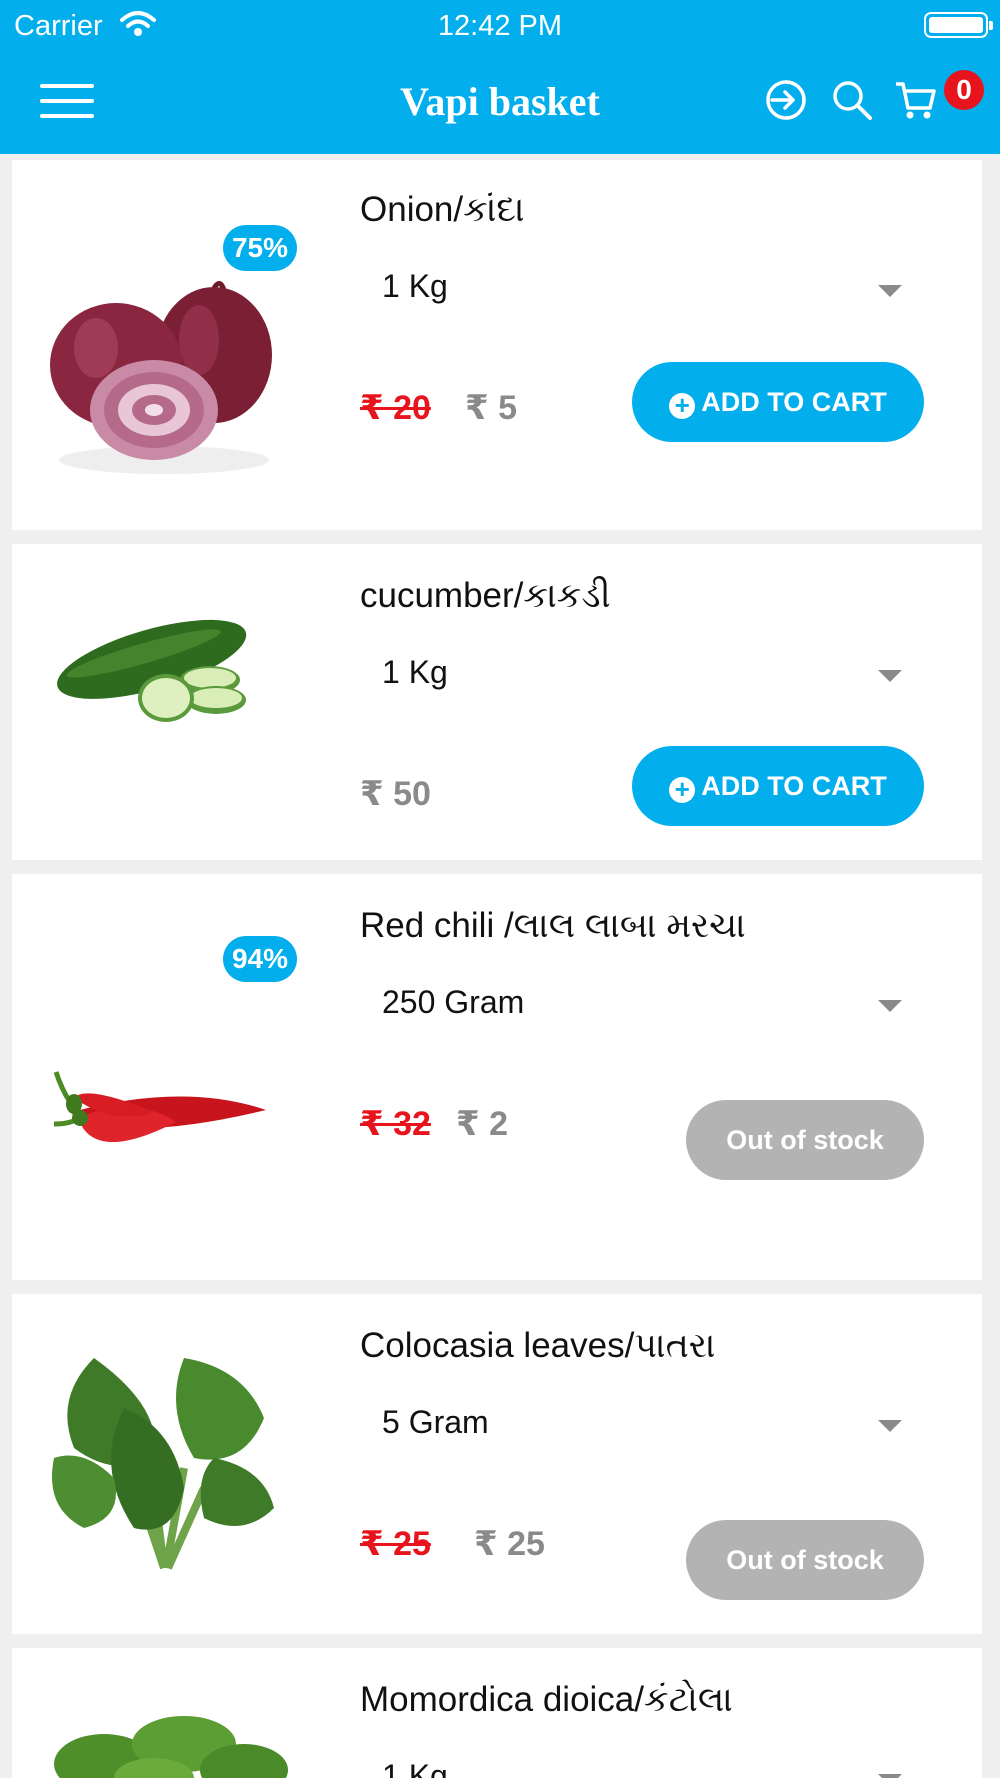  I want to click on old-price: ₹ 32, so click(395, 1124).